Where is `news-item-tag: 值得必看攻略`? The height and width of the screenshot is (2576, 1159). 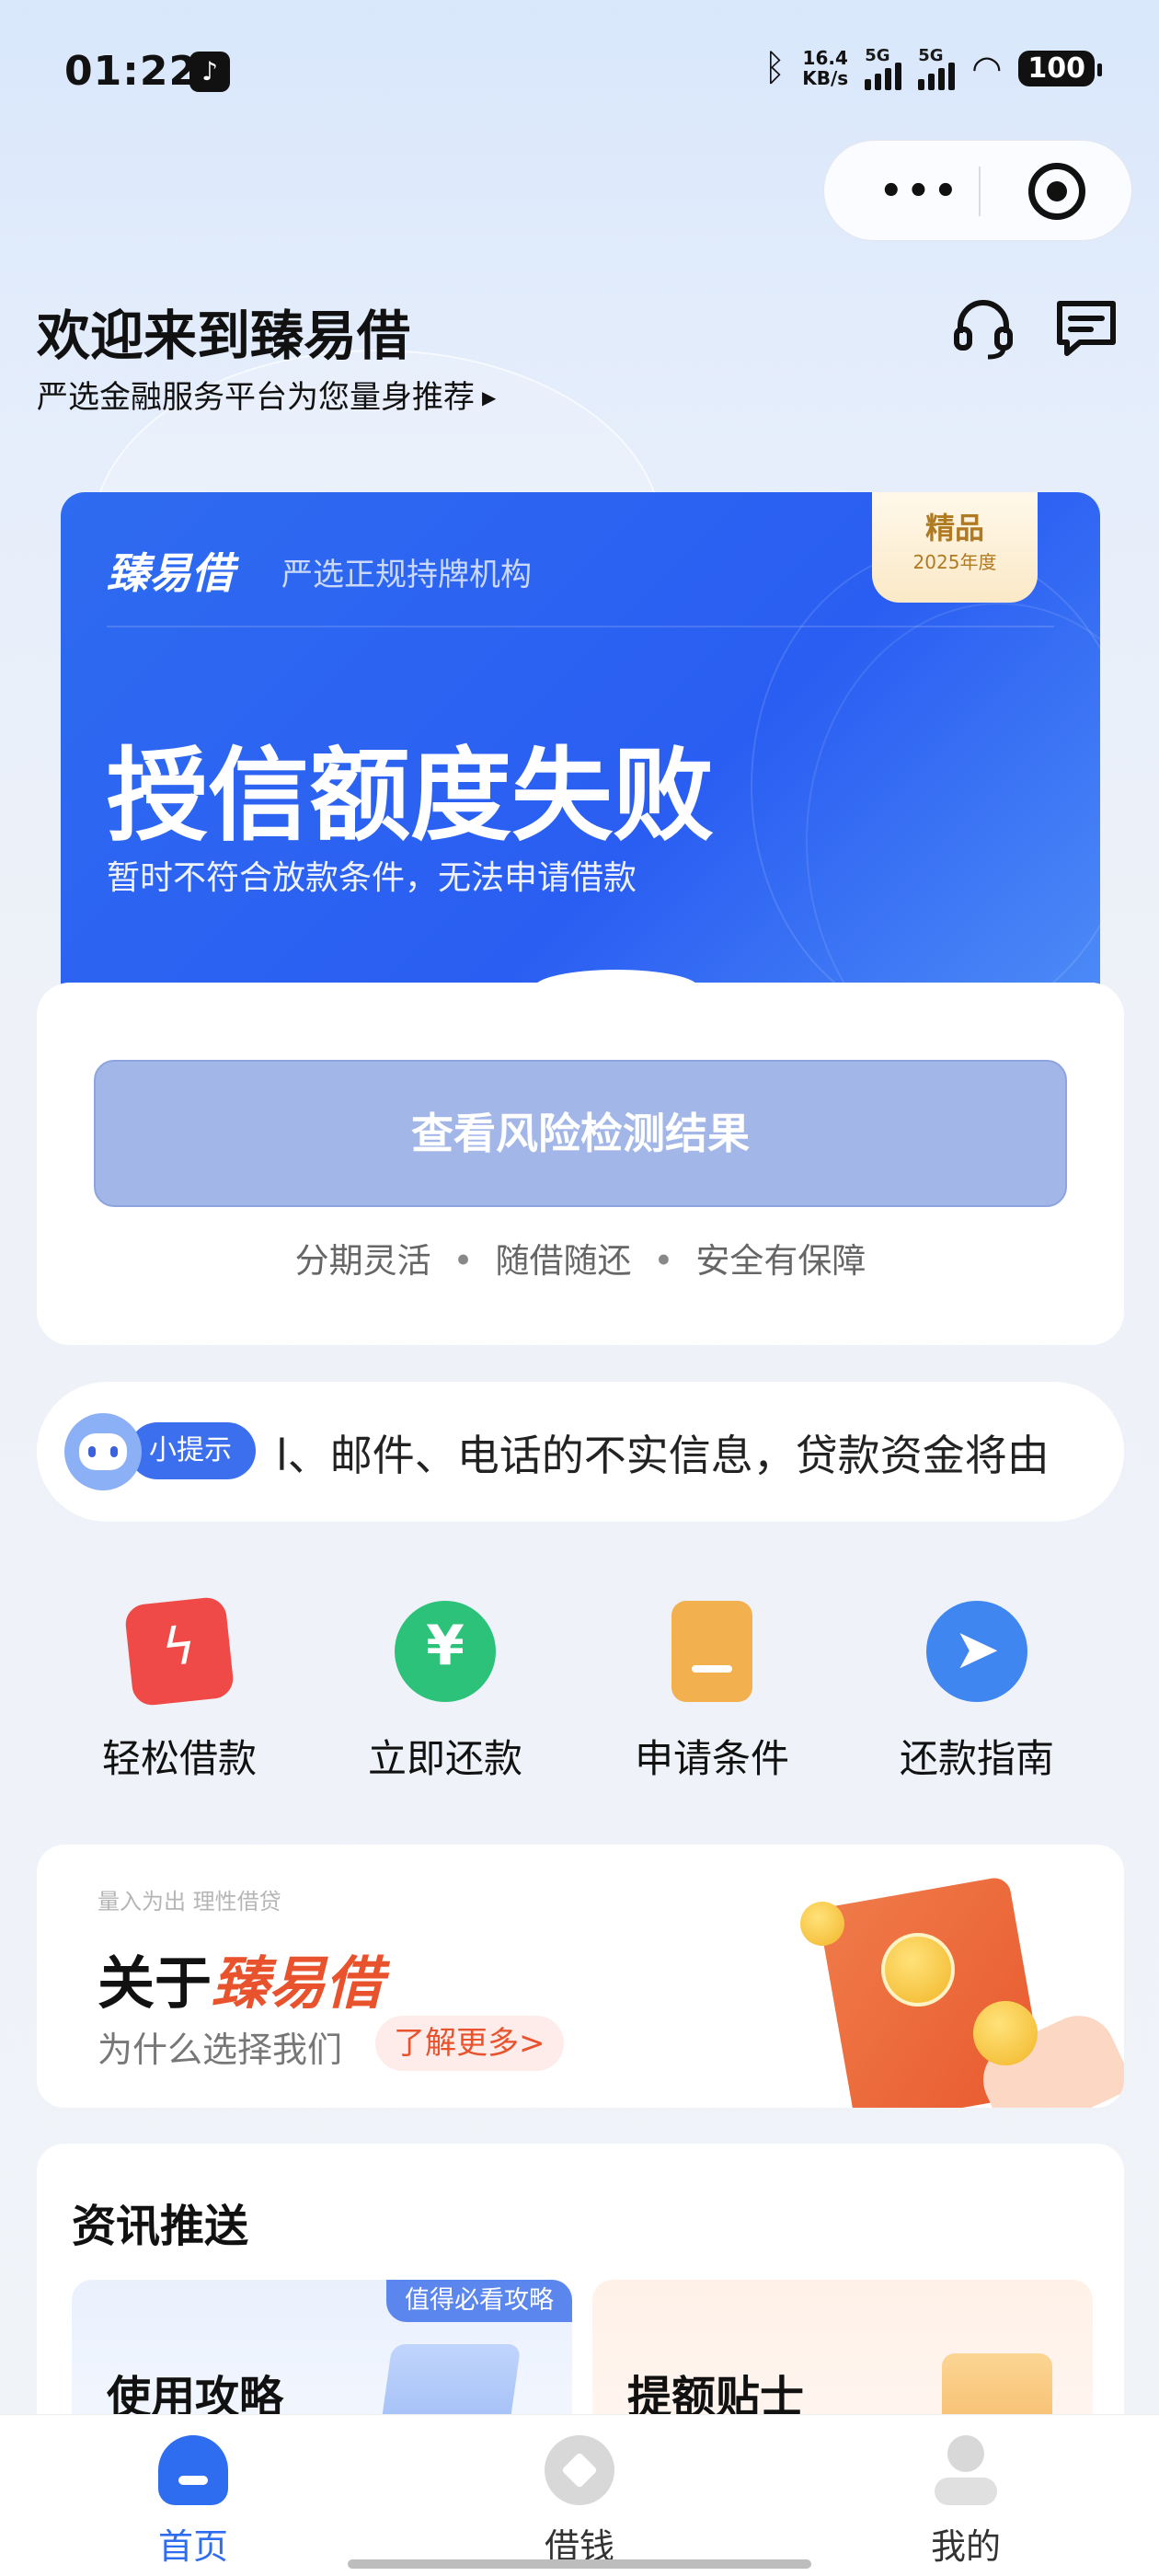
news-item-tag: 值得必看攻略 is located at coordinates (479, 2301).